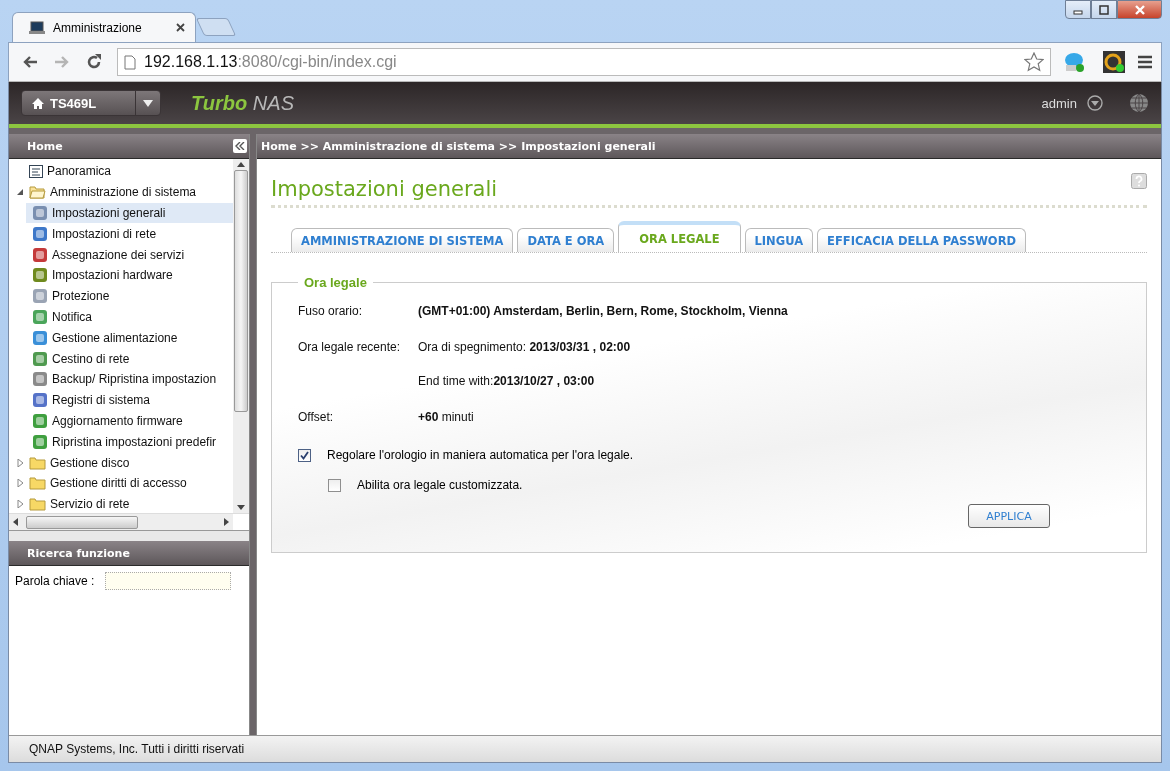 This screenshot has height=771, width=1170. I want to click on field-label: Fuso orario:, so click(331, 311).